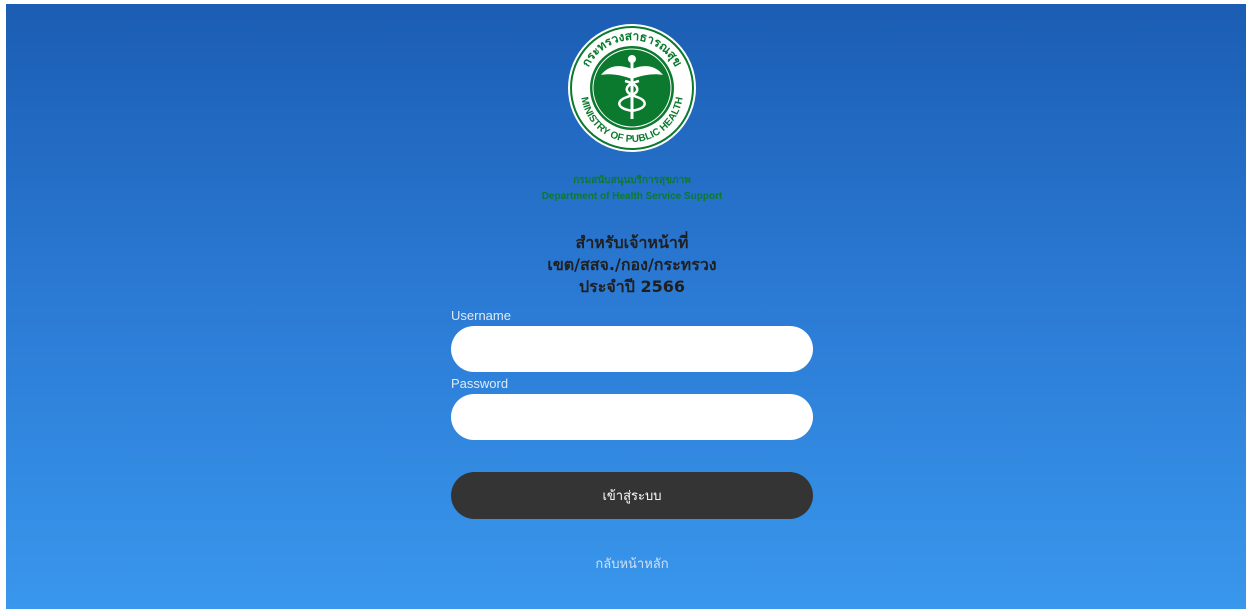  Describe the element at coordinates (632, 196) in the screenshot. I see `department-name-english: Department of Health Service Support` at that location.